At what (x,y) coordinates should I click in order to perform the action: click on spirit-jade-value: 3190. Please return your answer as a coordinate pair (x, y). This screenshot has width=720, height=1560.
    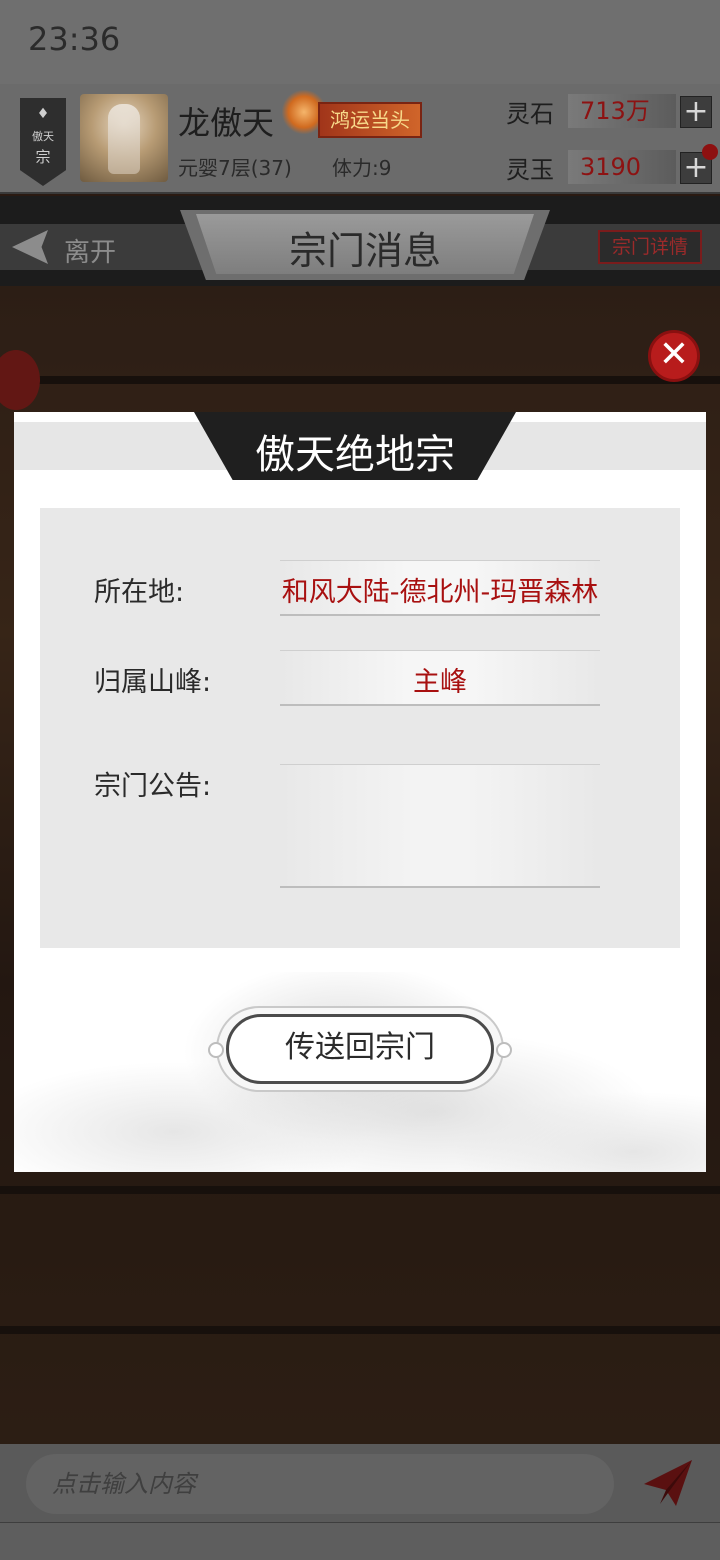
    Looking at the image, I should click on (622, 167).